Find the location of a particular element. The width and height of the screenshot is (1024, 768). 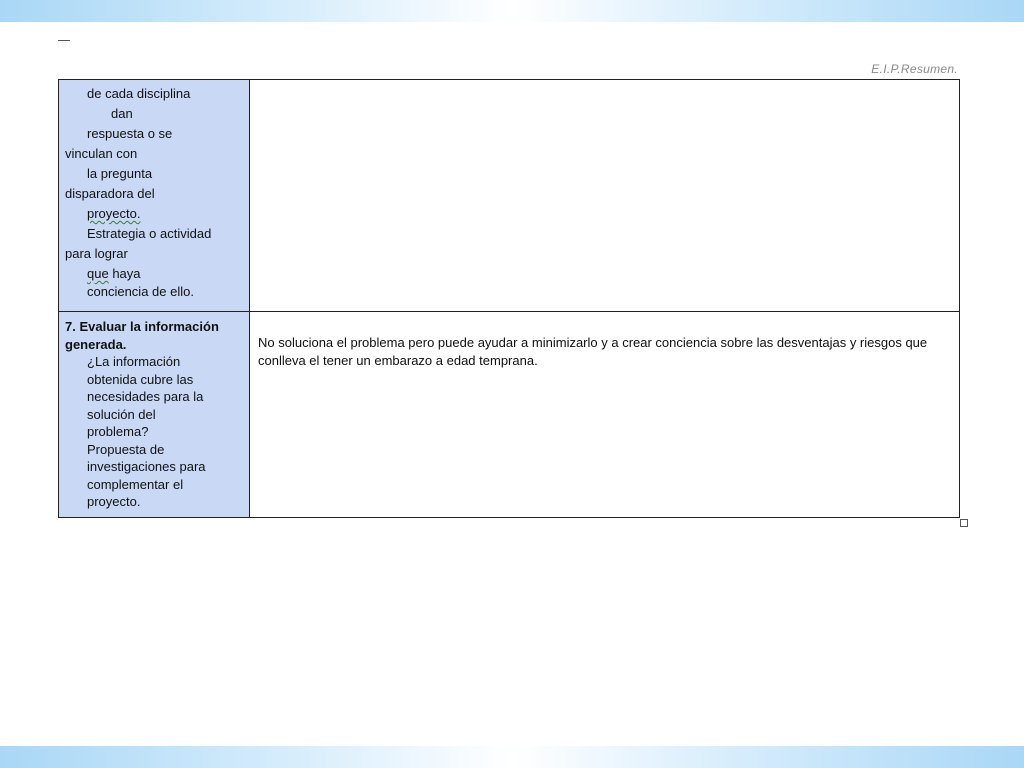

table-resize-handle is located at coordinates (964, 523).